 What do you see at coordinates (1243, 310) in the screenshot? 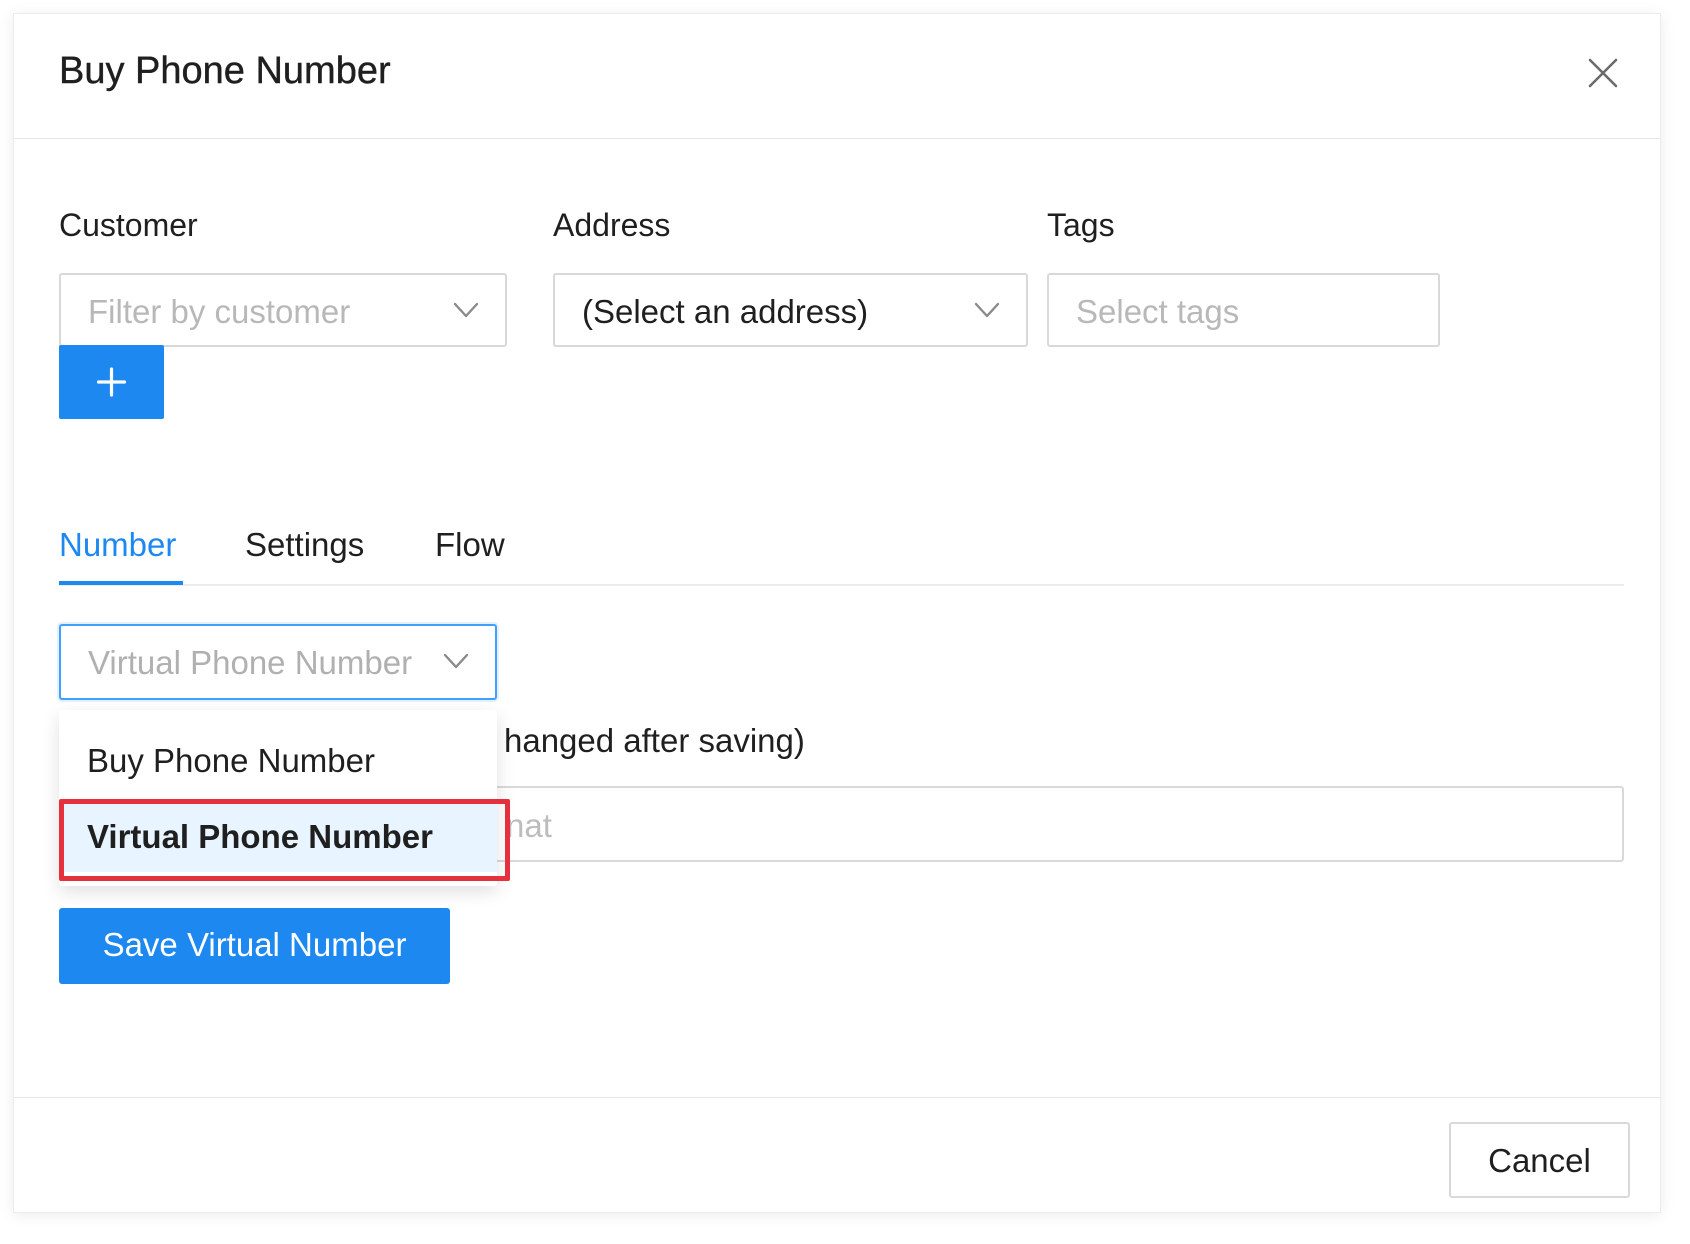
I see `tags-select: Select tags` at bounding box center [1243, 310].